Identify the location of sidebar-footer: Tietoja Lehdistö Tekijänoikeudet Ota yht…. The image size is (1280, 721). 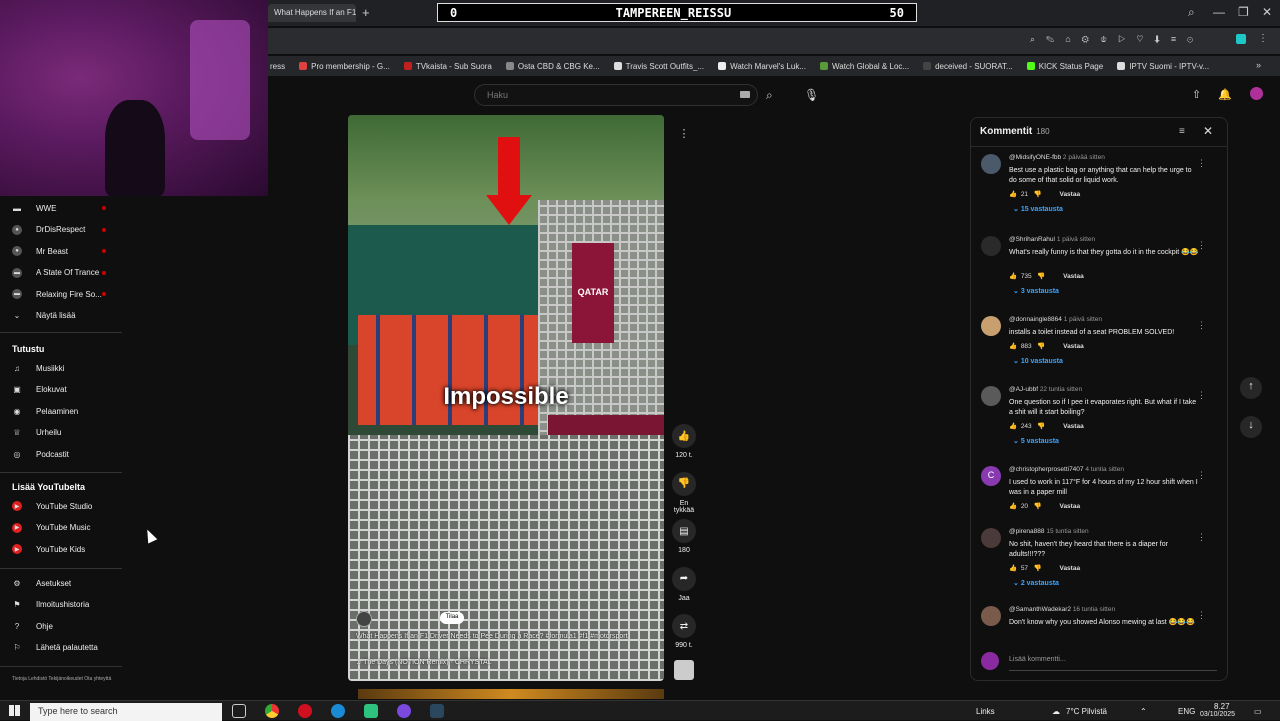
(67, 679).